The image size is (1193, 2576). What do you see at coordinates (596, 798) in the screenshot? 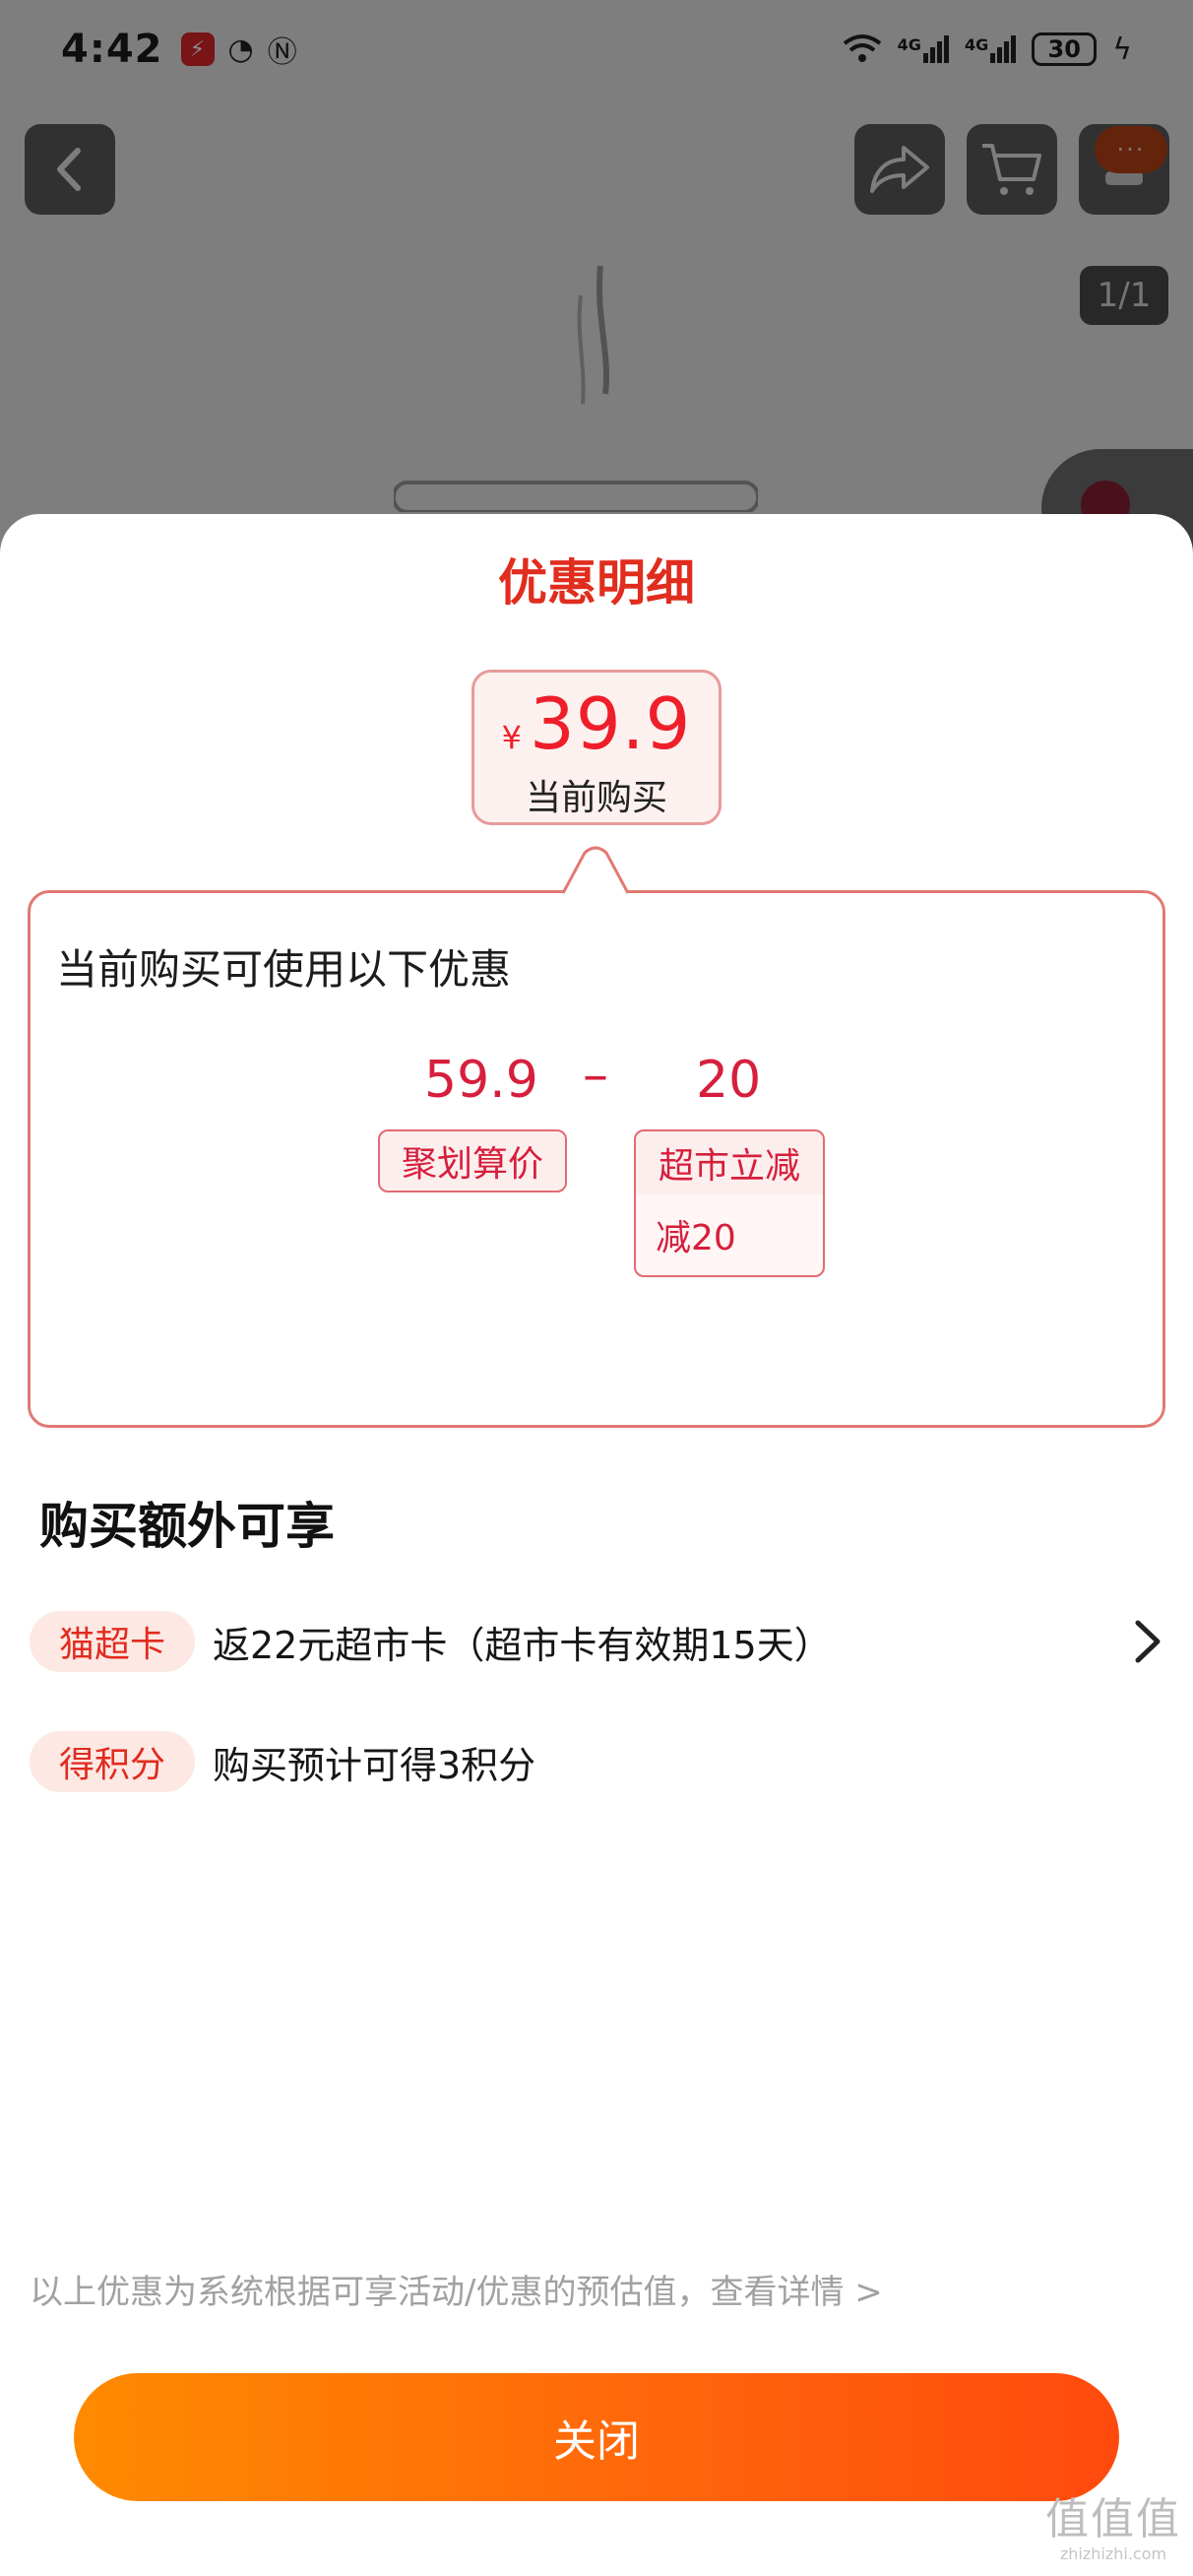
I see `price-caption: 当前购买` at bounding box center [596, 798].